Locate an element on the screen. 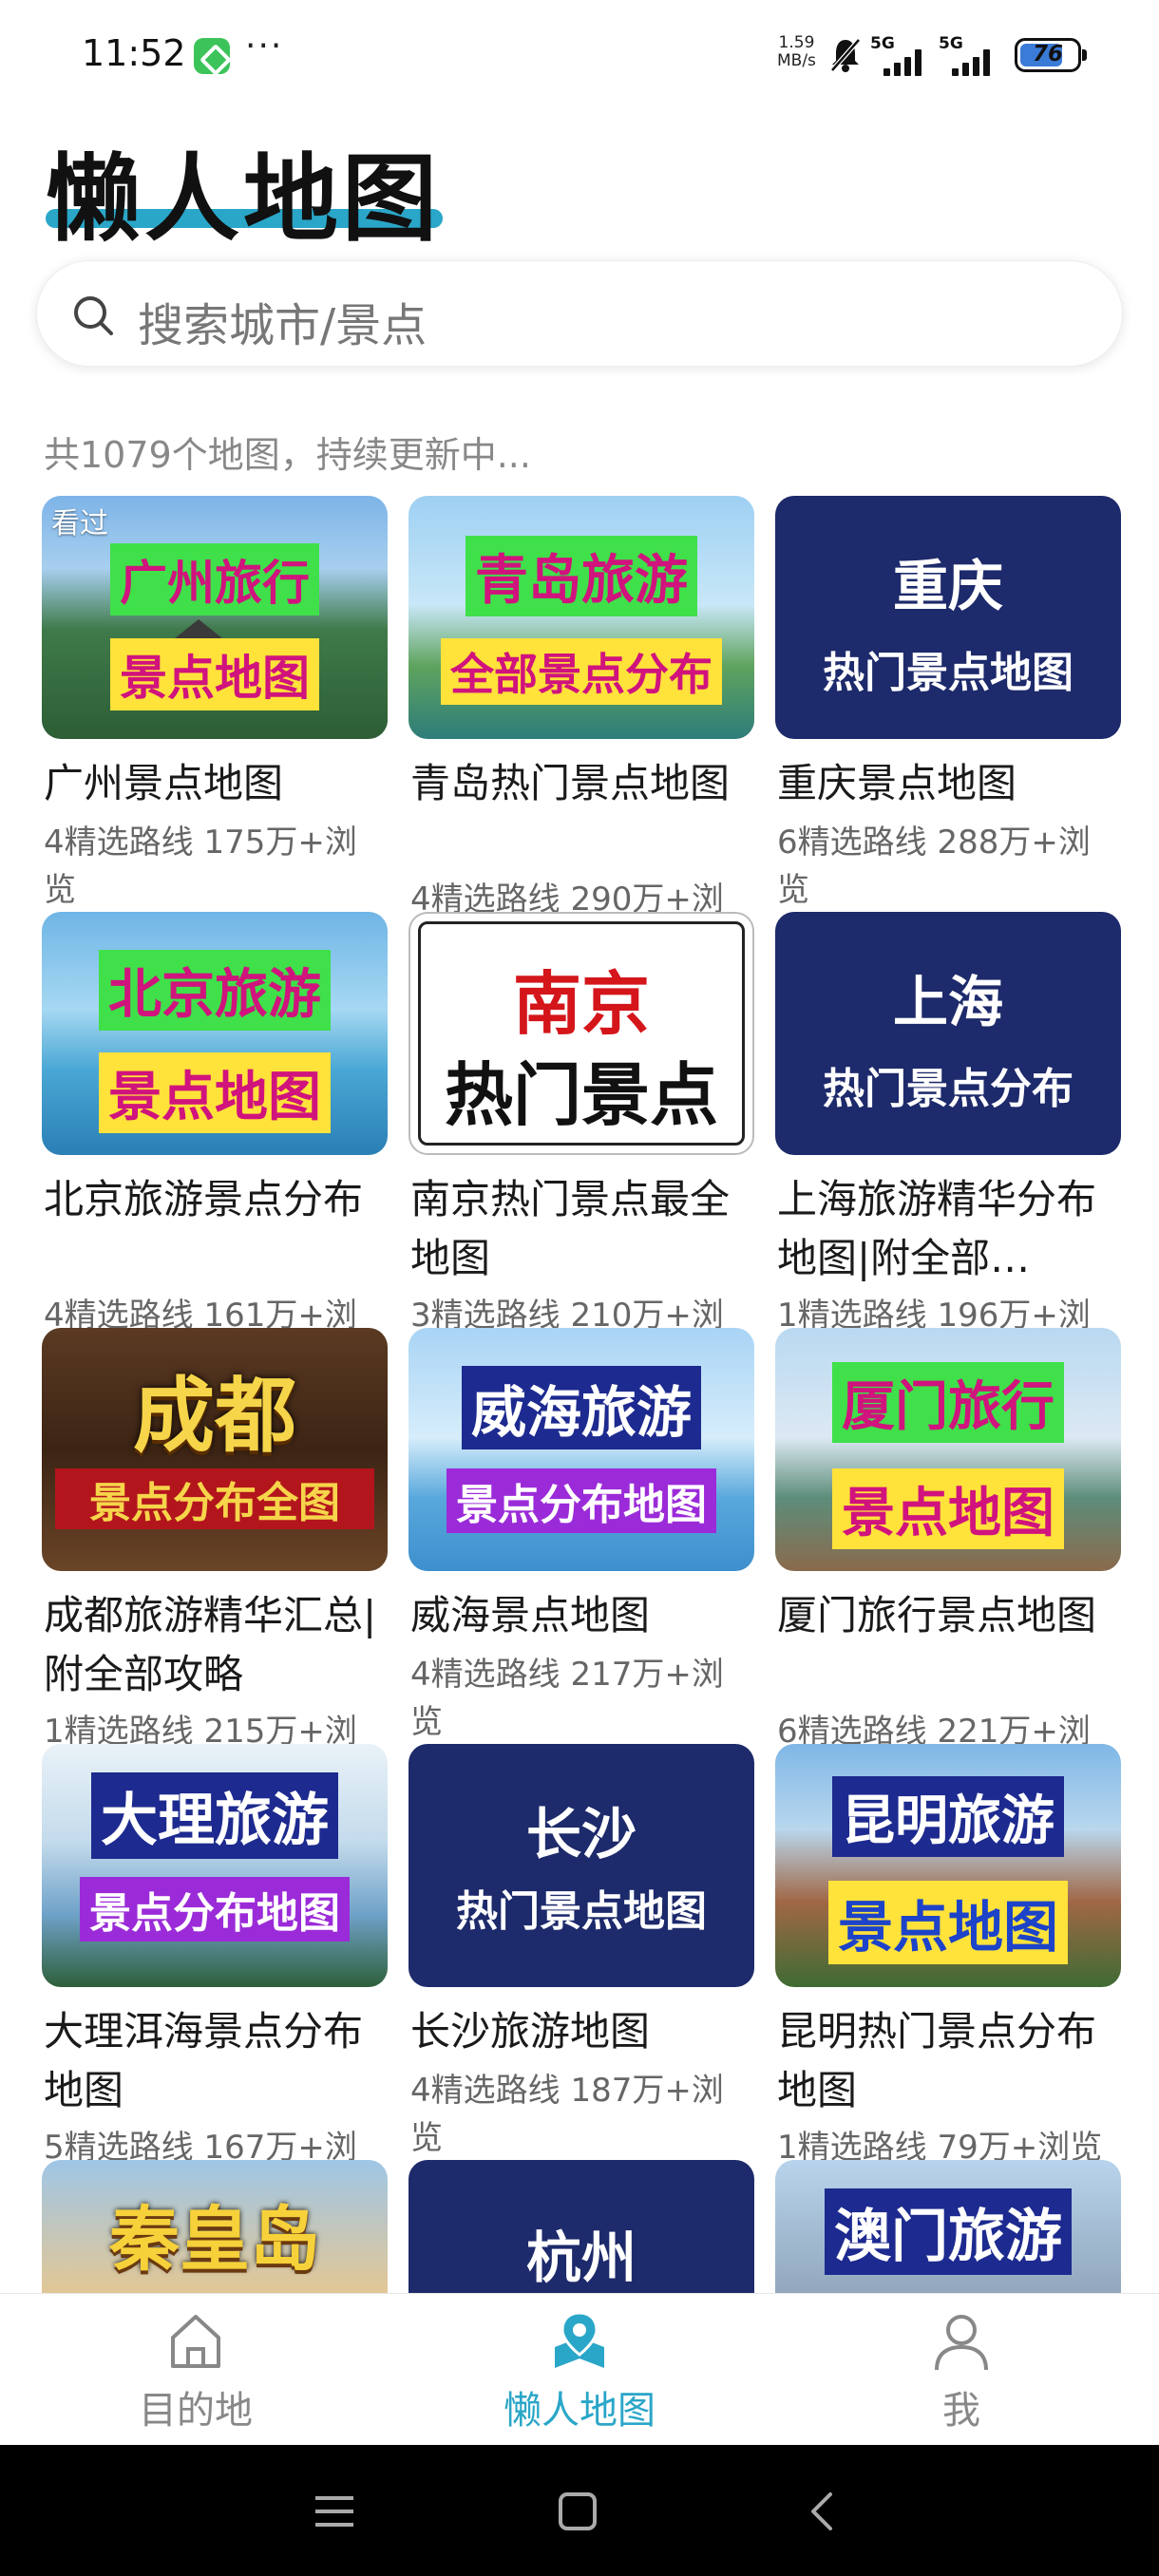 The image size is (1159, 2576). nav-tab-me: 我 is located at coordinates (961, 2370).